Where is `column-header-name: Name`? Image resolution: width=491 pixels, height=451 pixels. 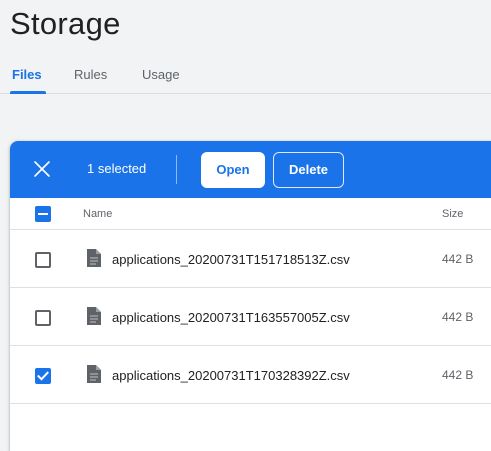 column-header-name: Name is located at coordinates (97, 214).